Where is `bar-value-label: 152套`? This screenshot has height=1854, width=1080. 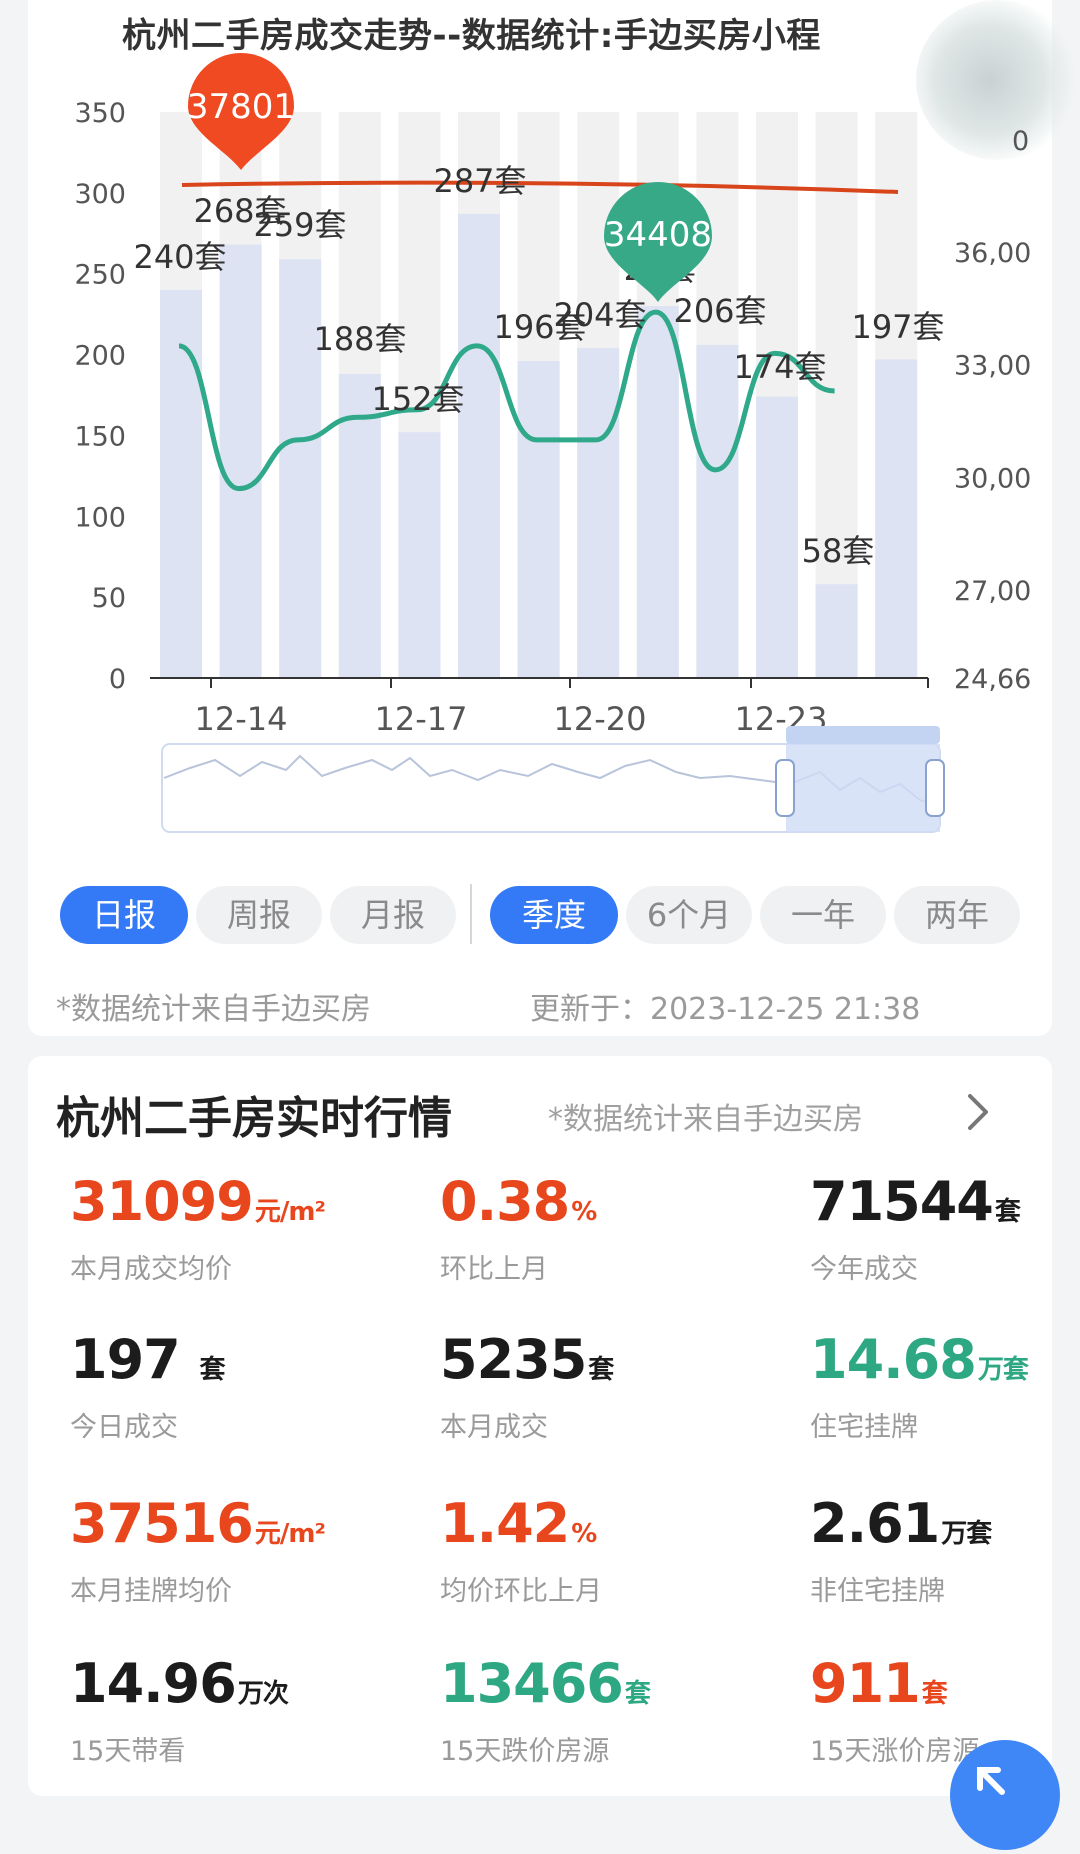
bar-value-label: 152套 is located at coordinates (417, 399).